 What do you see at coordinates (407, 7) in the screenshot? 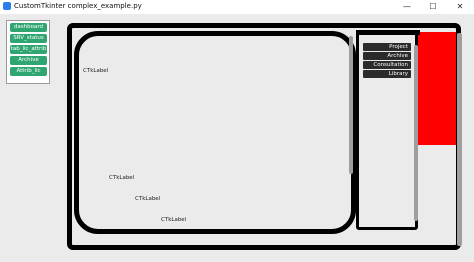
I see `minimize-button: —` at bounding box center [407, 7].